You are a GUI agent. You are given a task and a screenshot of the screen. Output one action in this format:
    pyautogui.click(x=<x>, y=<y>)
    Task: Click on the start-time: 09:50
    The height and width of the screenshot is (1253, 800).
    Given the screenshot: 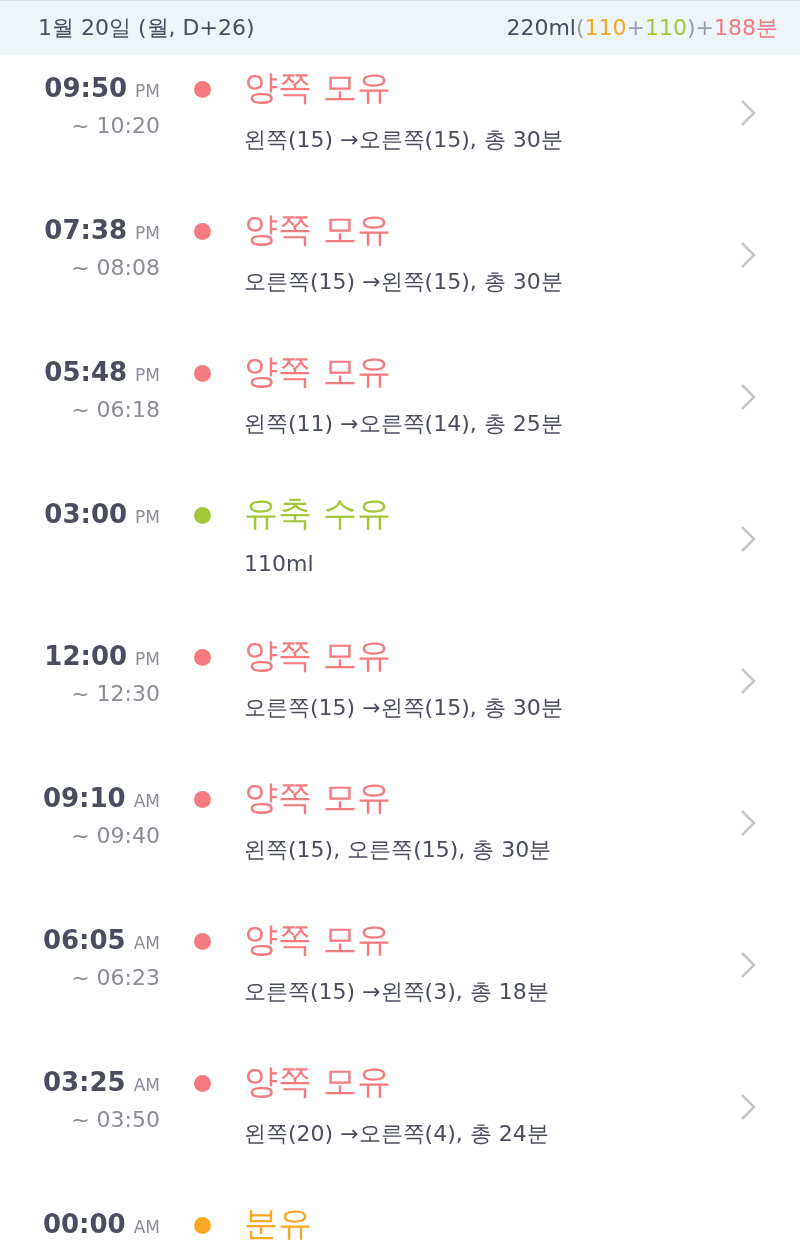 What is the action you would take?
    pyautogui.click(x=86, y=88)
    